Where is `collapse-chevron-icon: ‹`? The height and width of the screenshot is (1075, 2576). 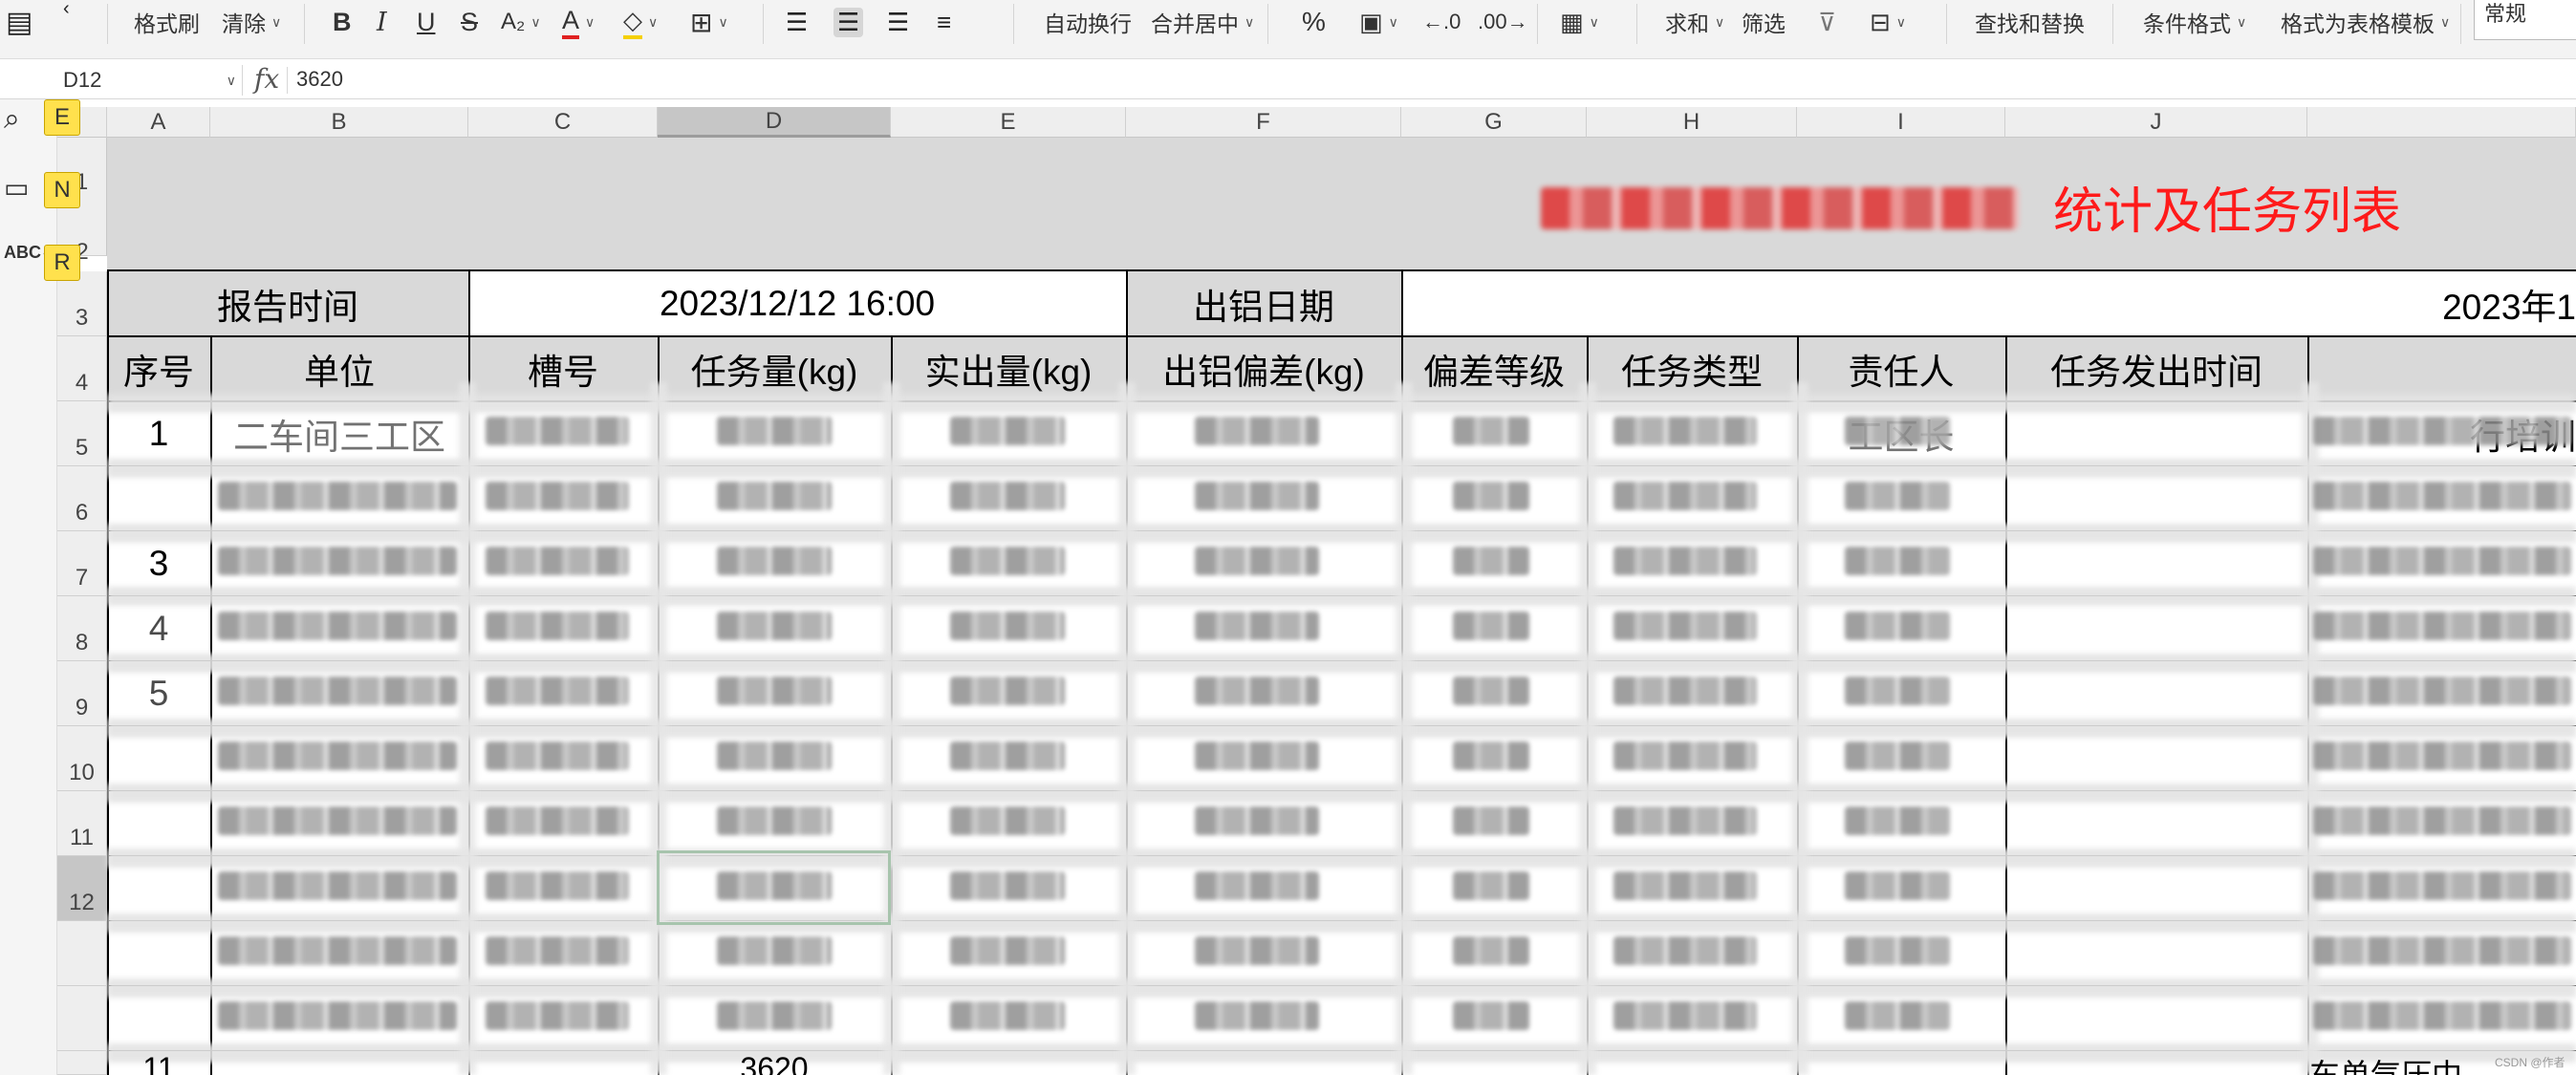 collapse-chevron-icon: ‹ is located at coordinates (66, 15).